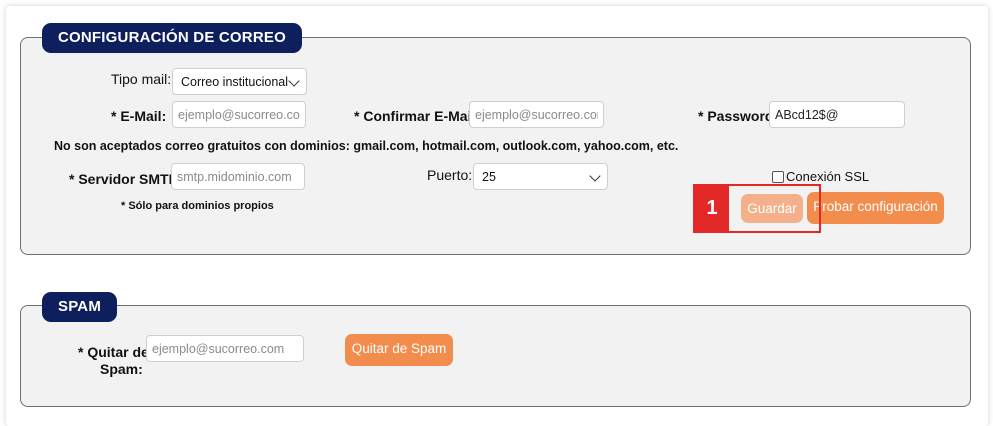  What do you see at coordinates (126, 179) in the screenshot?
I see `smtp-label: * Servidor SMTP:` at bounding box center [126, 179].